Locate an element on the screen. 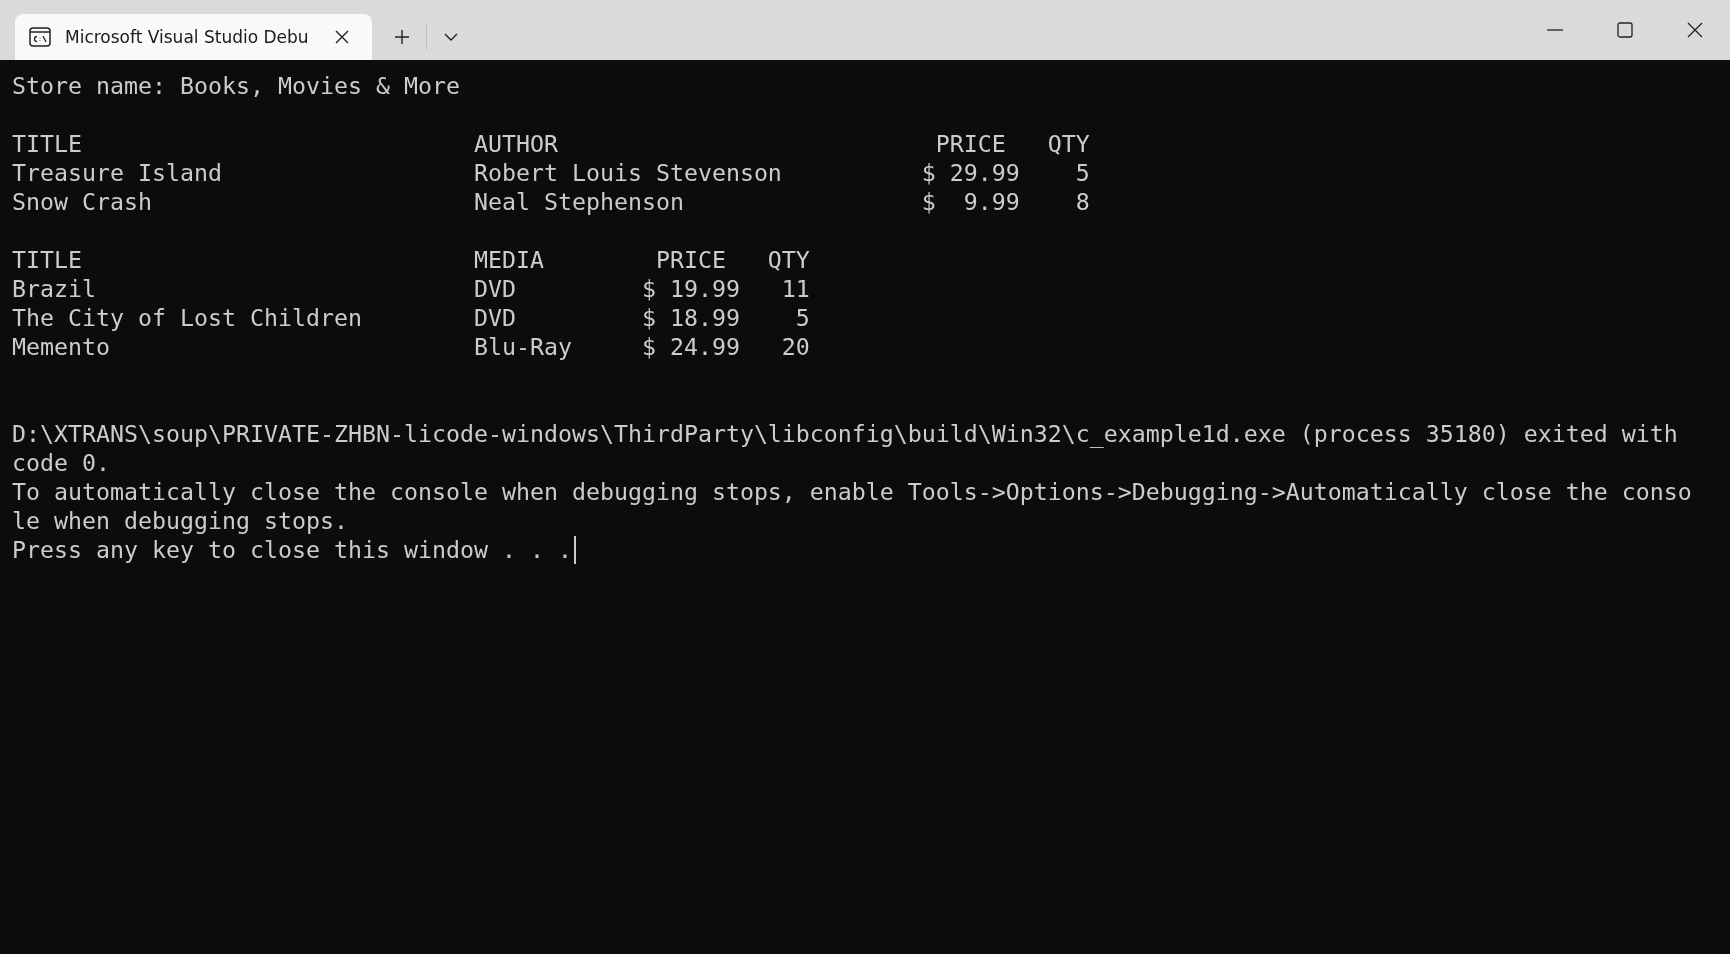 The height and width of the screenshot is (954, 1730). console-line: Snow Crash Neal Stephenson $ 9.99 8 is located at coordinates (551, 201).